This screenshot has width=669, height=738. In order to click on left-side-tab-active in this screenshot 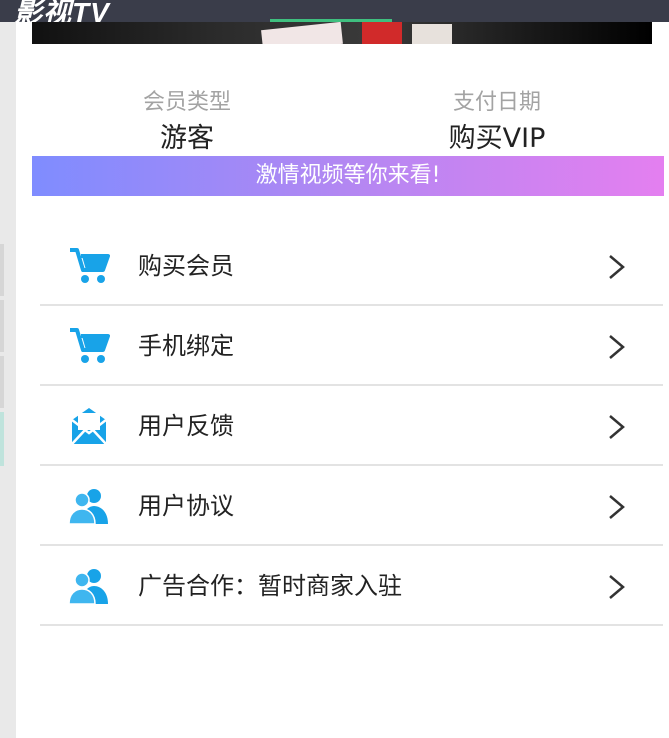, I will do `click(2, 439)`.